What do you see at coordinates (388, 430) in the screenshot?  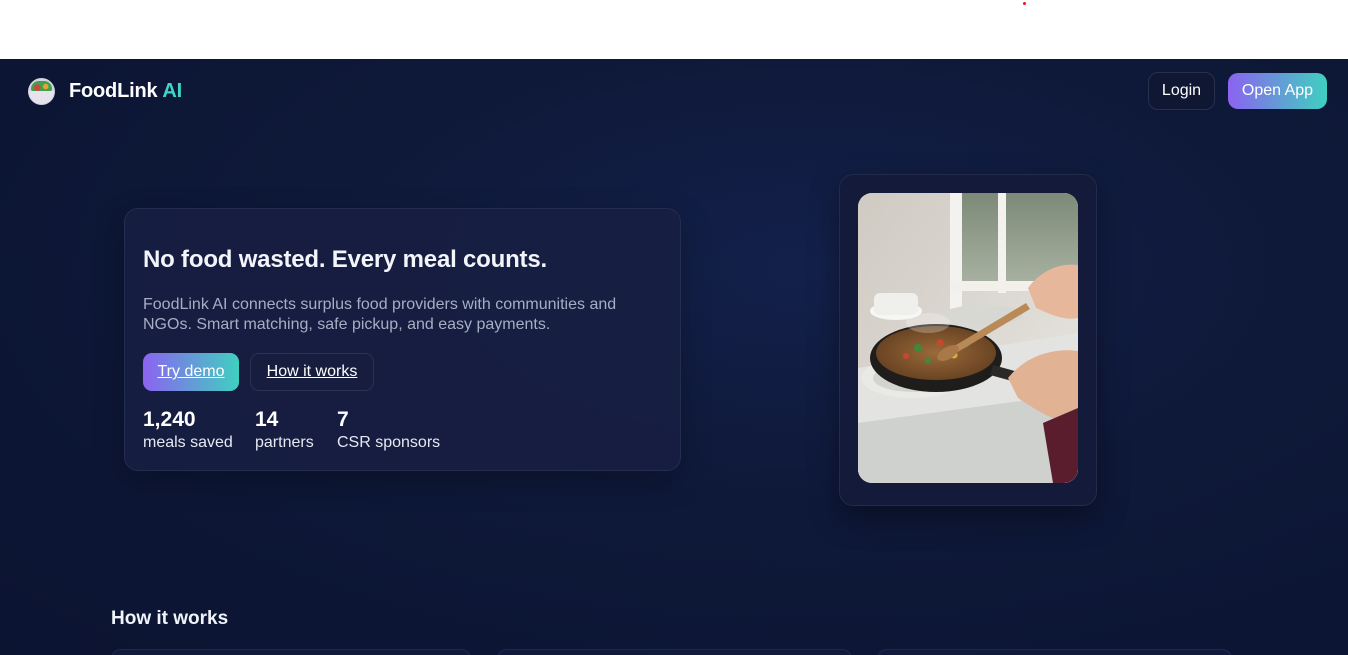 I see `stat-csr-sponsors: 7 CSR sponsors` at bounding box center [388, 430].